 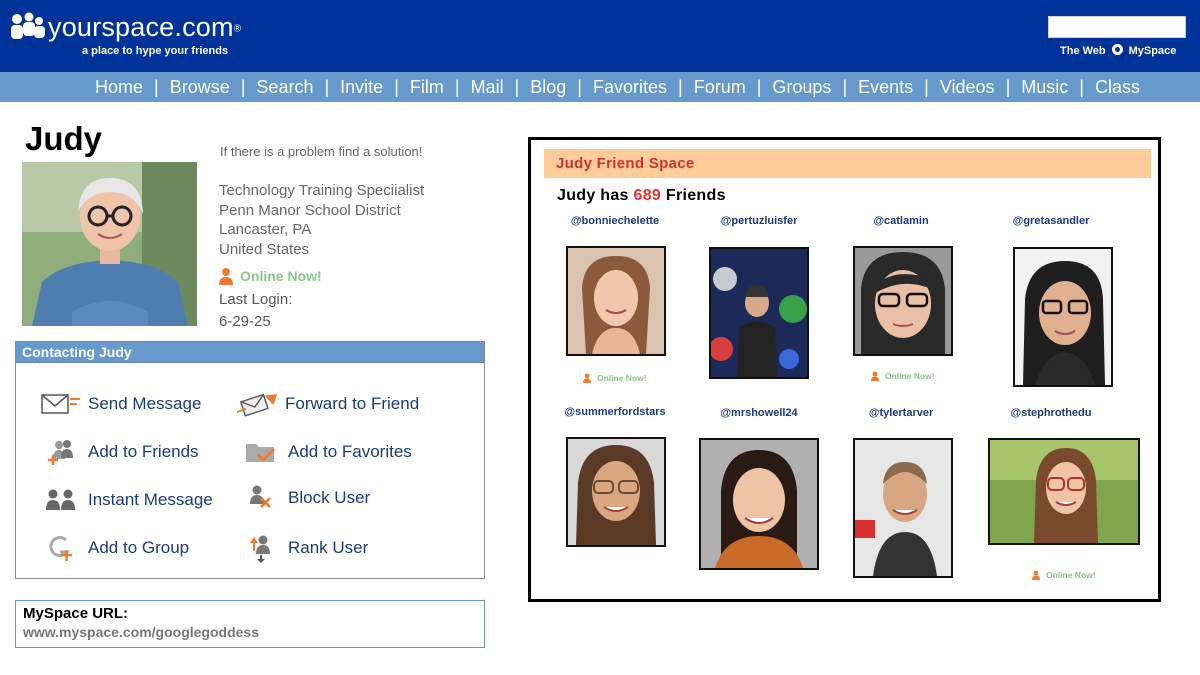 I want to click on friend-space-title: Judy Friend Space, so click(x=847, y=163).